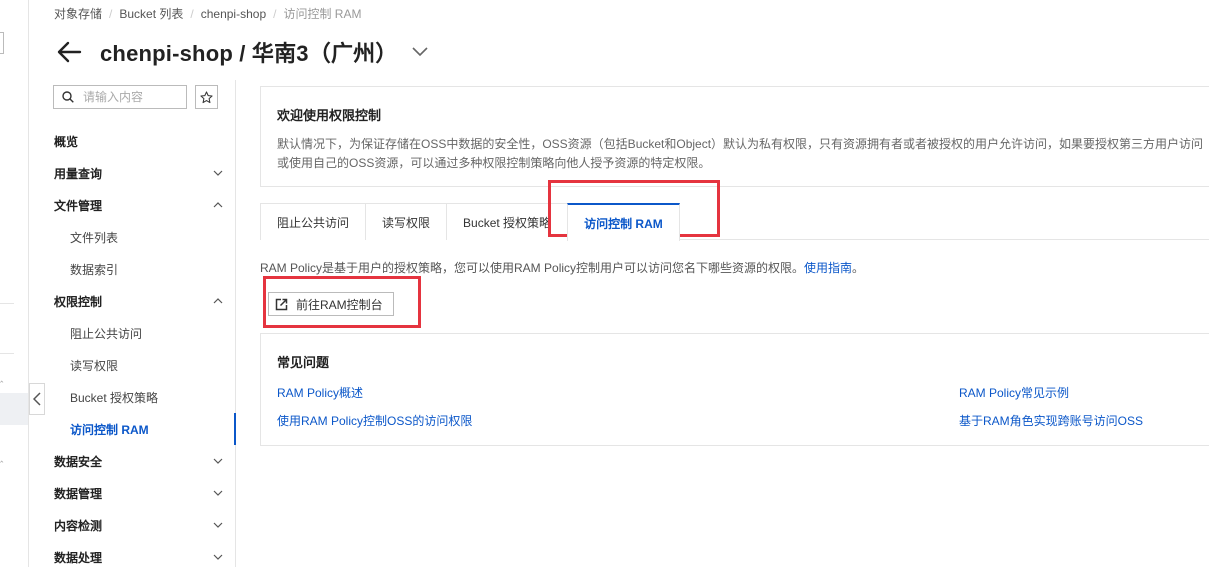 This screenshot has width=1209, height=567. Describe the element at coordinates (339, 304) in the screenshot. I see `go-to-ram-console-label: 前往RAM控制台` at that location.